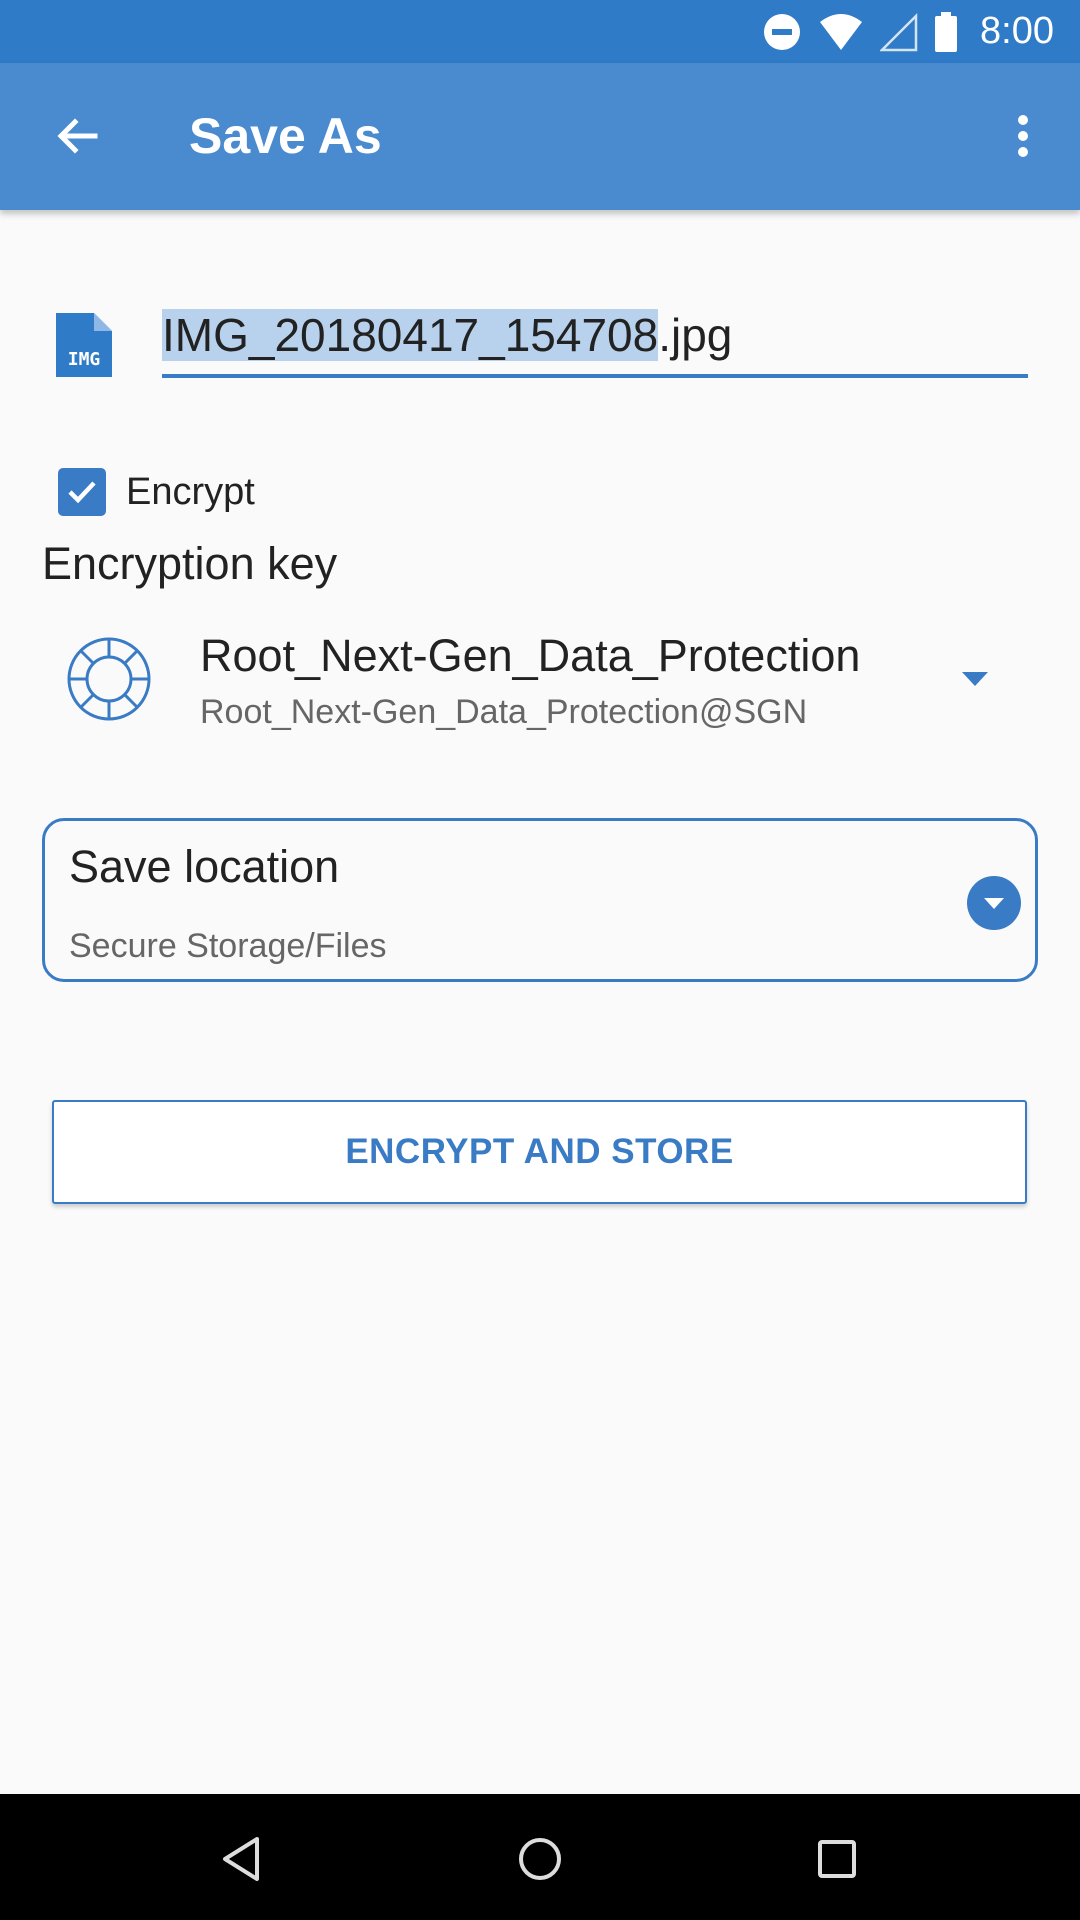  I want to click on check-icon, so click(82, 492).